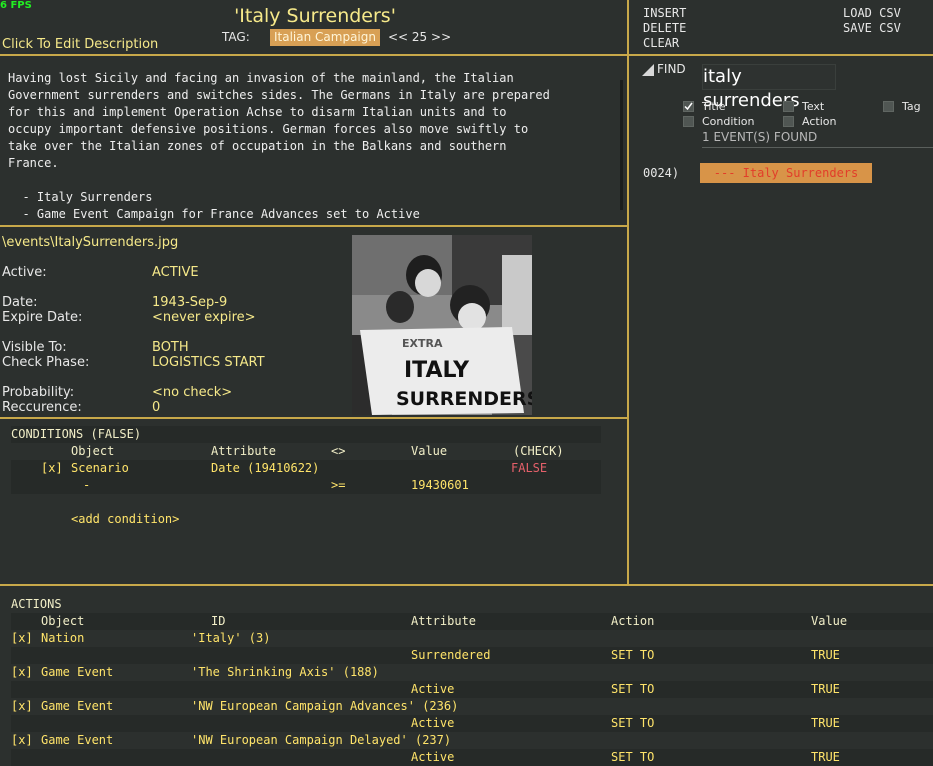  Describe the element at coordinates (52, 468) in the screenshot. I see `condition-checkbox: [x]` at that location.